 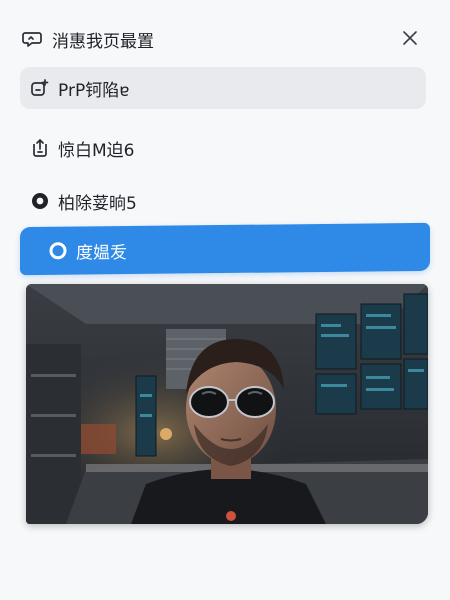 I want to click on menu-item-2: 惊白M迫6, so click(x=223, y=148).